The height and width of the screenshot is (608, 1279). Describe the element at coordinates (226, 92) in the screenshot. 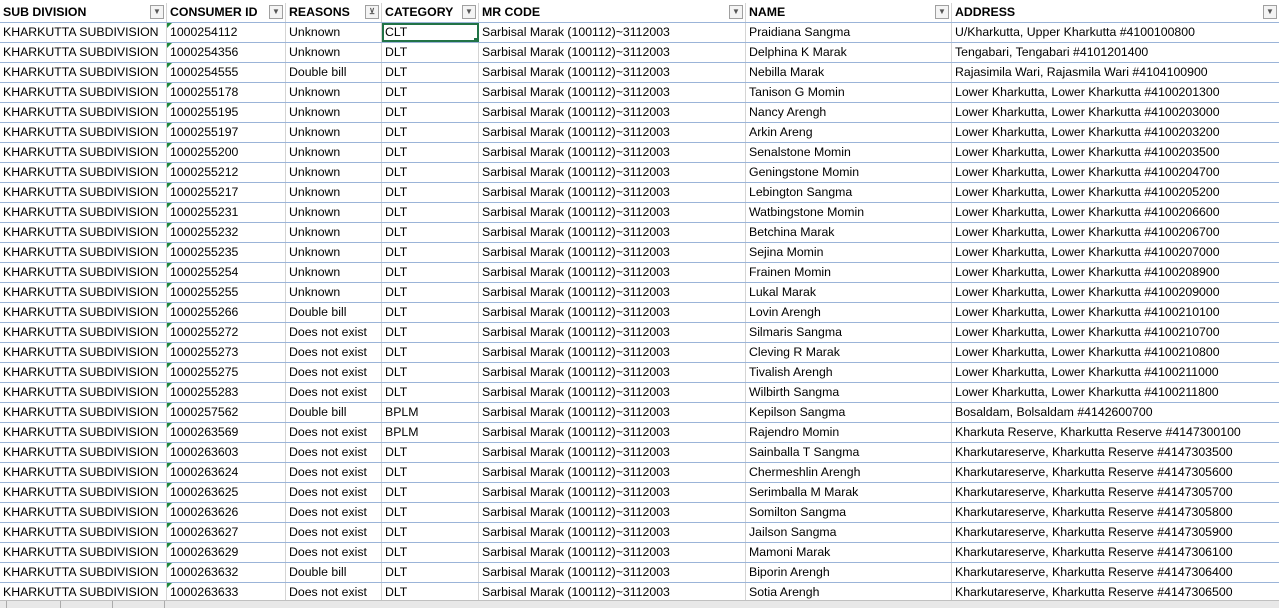

I see `cell-consumer-id: 1000255178` at that location.